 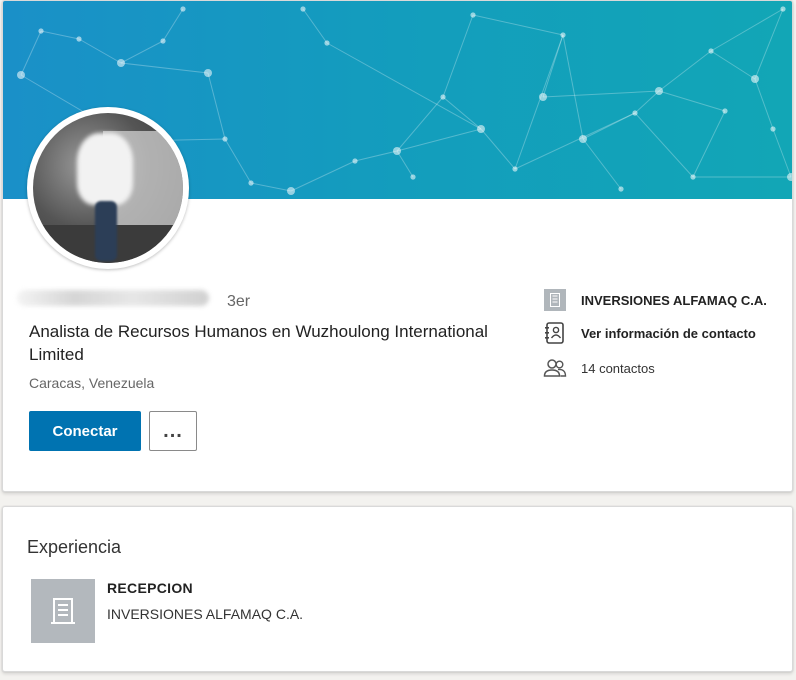 I want to click on company-building-icon, so click(x=63, y=611).